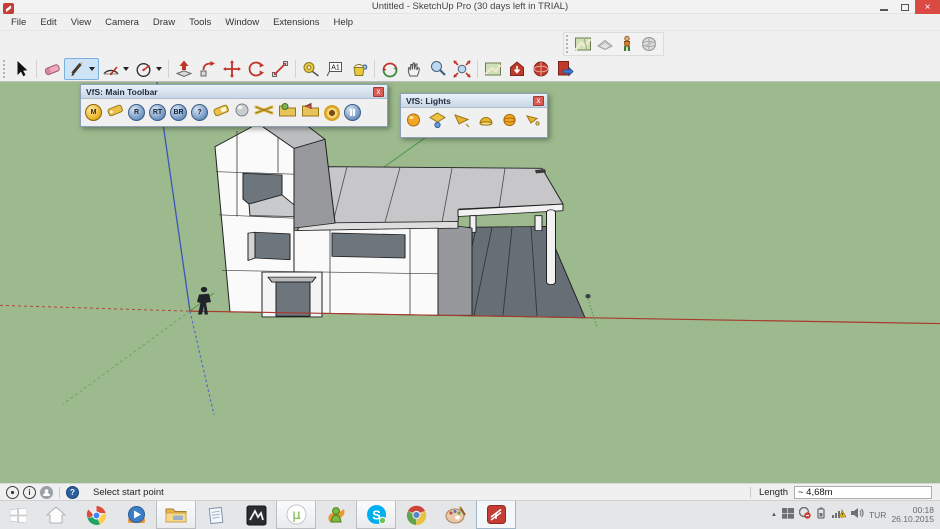 The image size is (940, 529). What do you see at coordinates (216, 515) in the screenshot?
I see `taskbar-notepad` at bounding box center [216, 515].